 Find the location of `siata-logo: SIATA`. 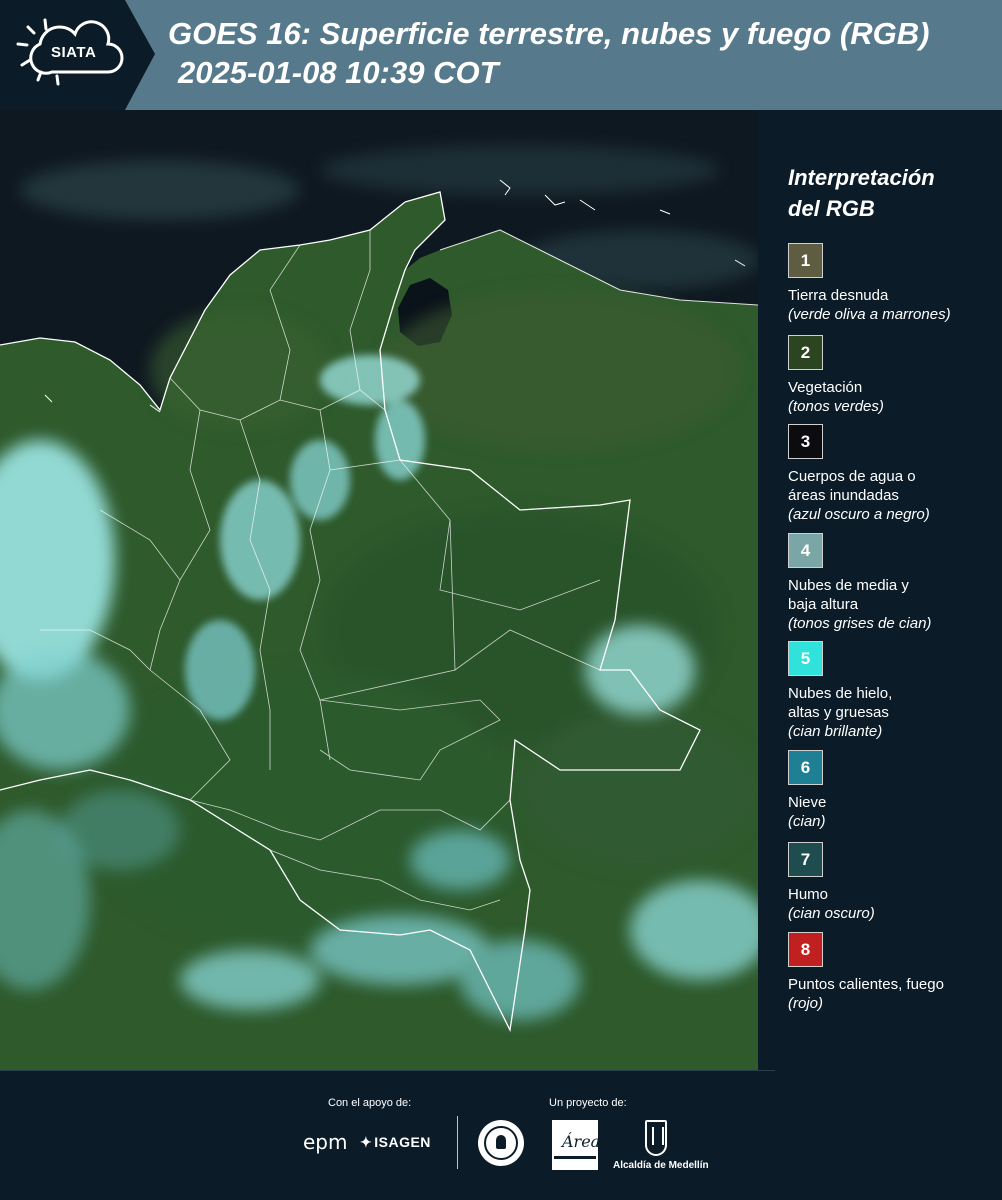

siata-logo: SIATA is located at coordinates (77, 55).